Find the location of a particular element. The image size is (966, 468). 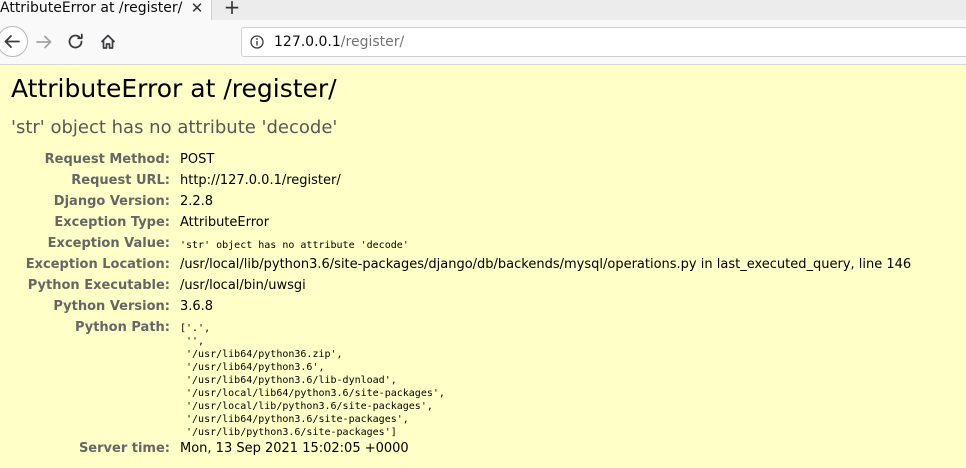

back-button is located at coordinates (14, 41).